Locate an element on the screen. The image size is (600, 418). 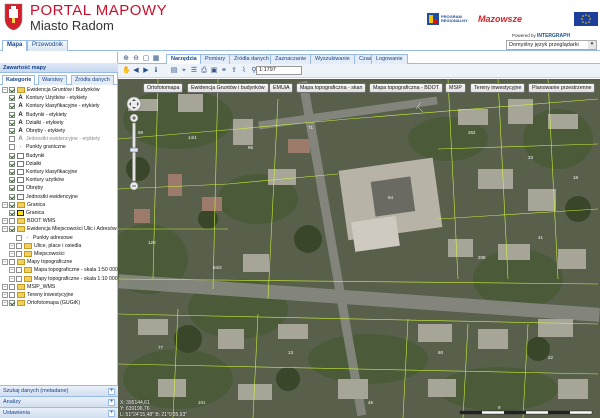
tab-narzedzia: Narzędzia is located at coordinates (184, 59).